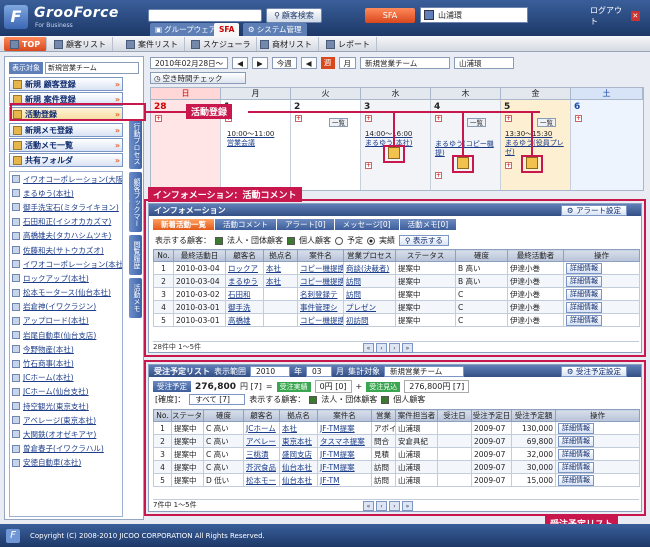  What do you see at coordinates (66, 145) in the screenshot?
I see `memo-list-button: 活動メモ一覧»` at bounding box center [66, 145].